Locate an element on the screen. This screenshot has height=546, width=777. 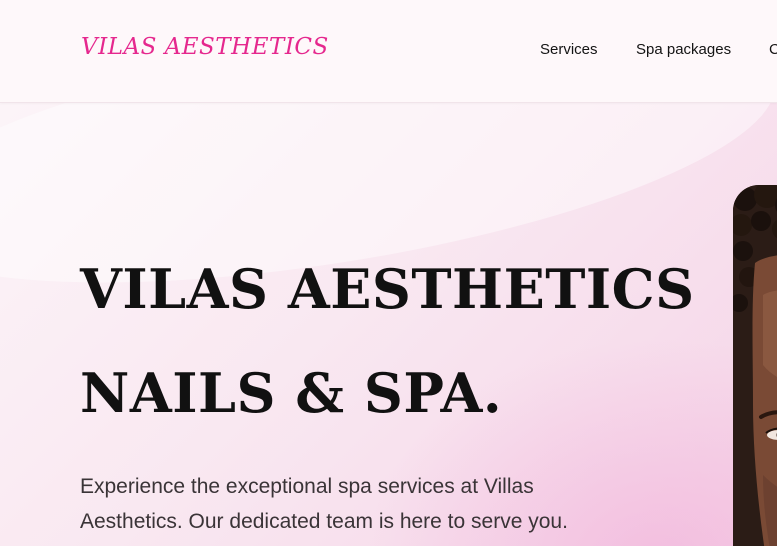
brand-logo: VILAS AESTHETICS is located at coordinates (205, 47).